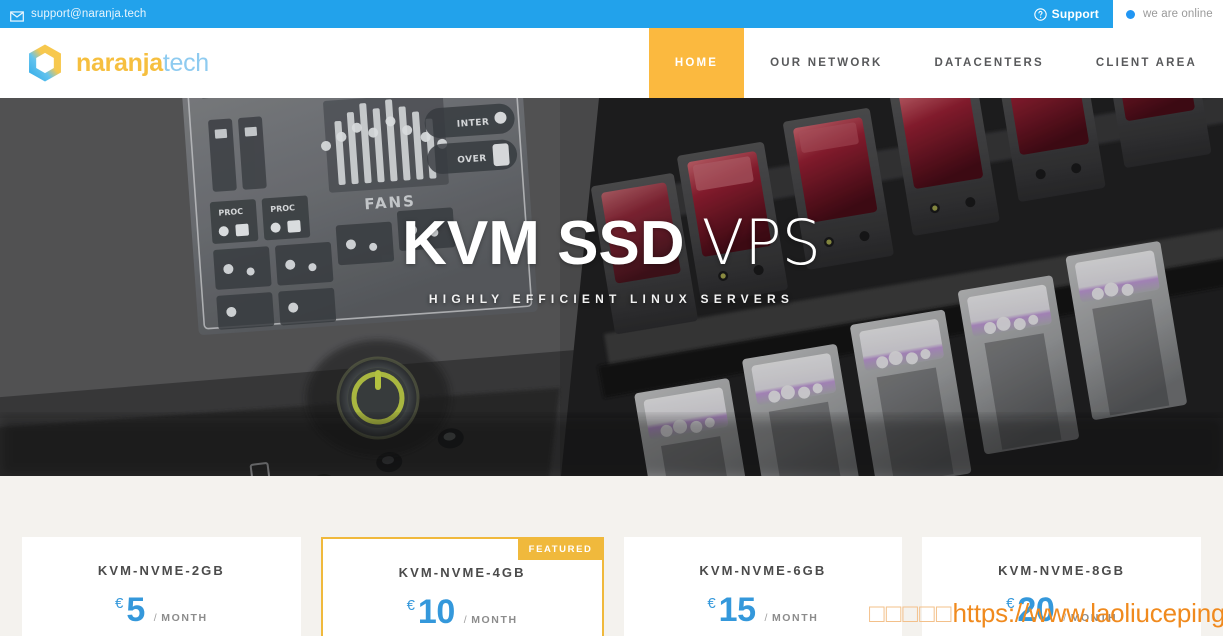 The height and width of the screenshot is (636, 1223). I want to click on support-link: Support, so click(1066, 14).